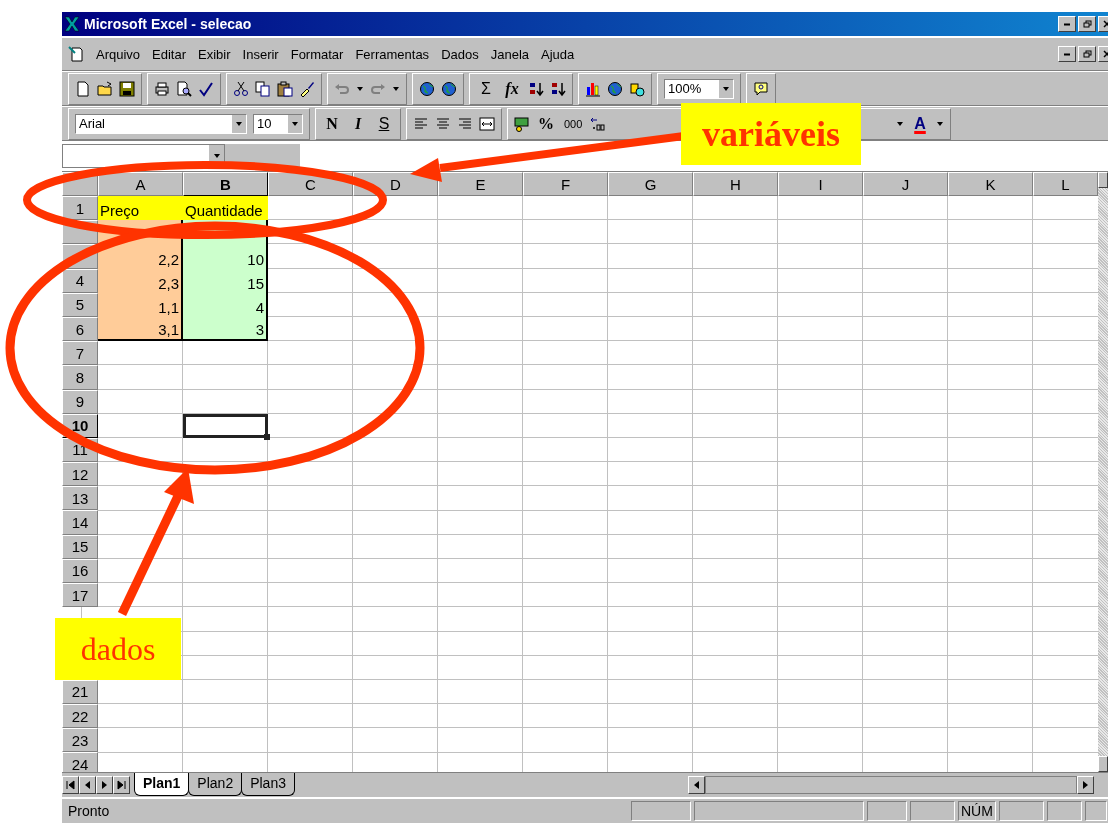 This screenshot has height=823, width=1108. Describe the element at coordinates (465, 123) in the screenshot. I see `align-right-icon` at that location.